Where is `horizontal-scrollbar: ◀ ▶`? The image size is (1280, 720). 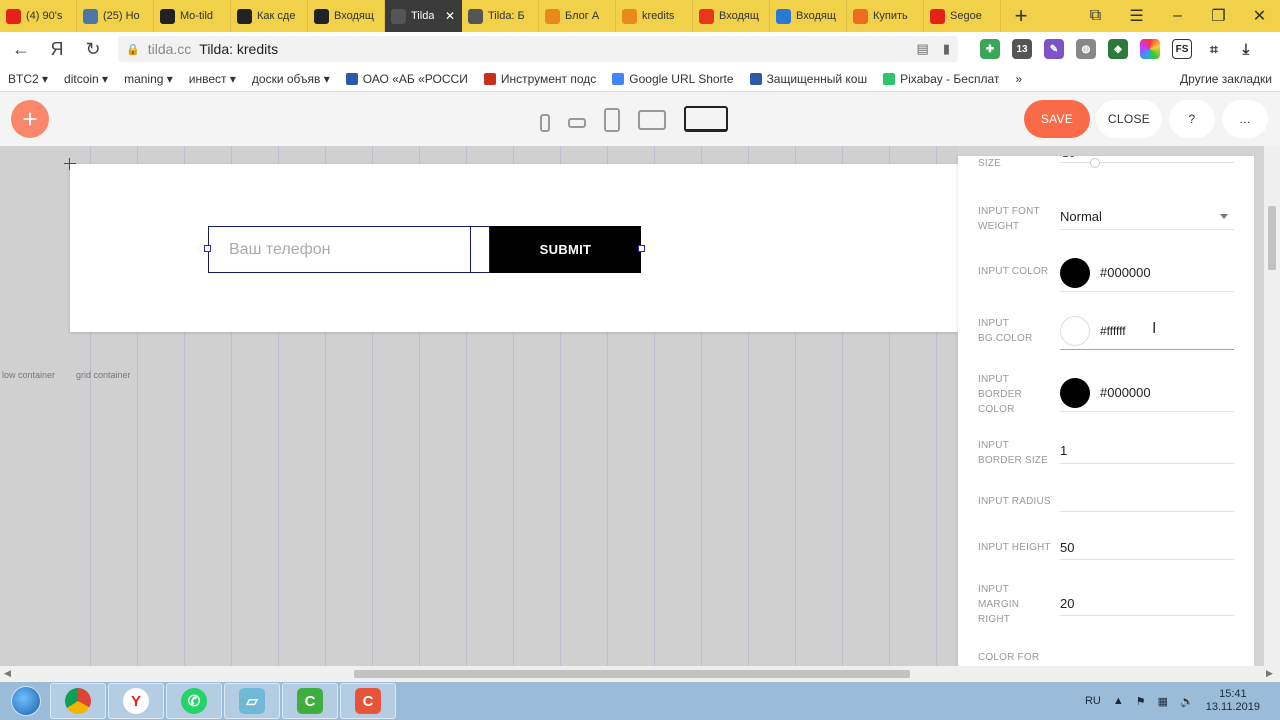
horizontal-scrollbar: ◀ ▶ is located at coordinates (640, 674).